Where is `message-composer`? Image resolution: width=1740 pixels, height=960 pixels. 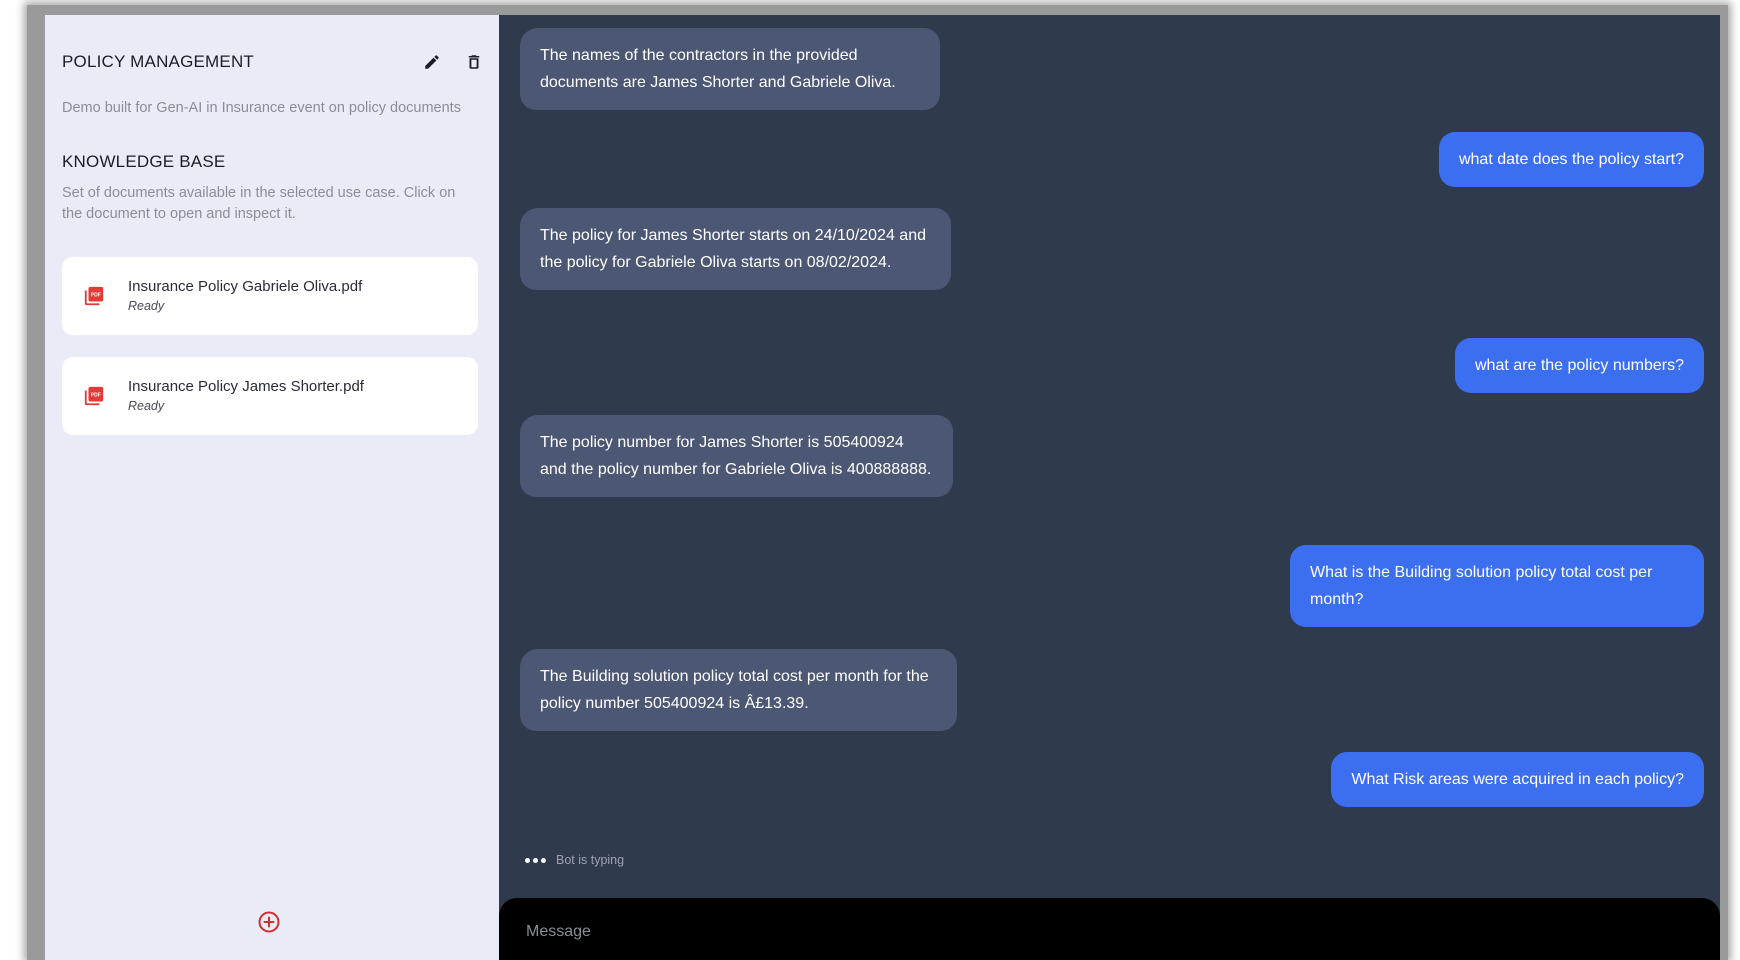
message-composer is located at coordinates (1109, 929).